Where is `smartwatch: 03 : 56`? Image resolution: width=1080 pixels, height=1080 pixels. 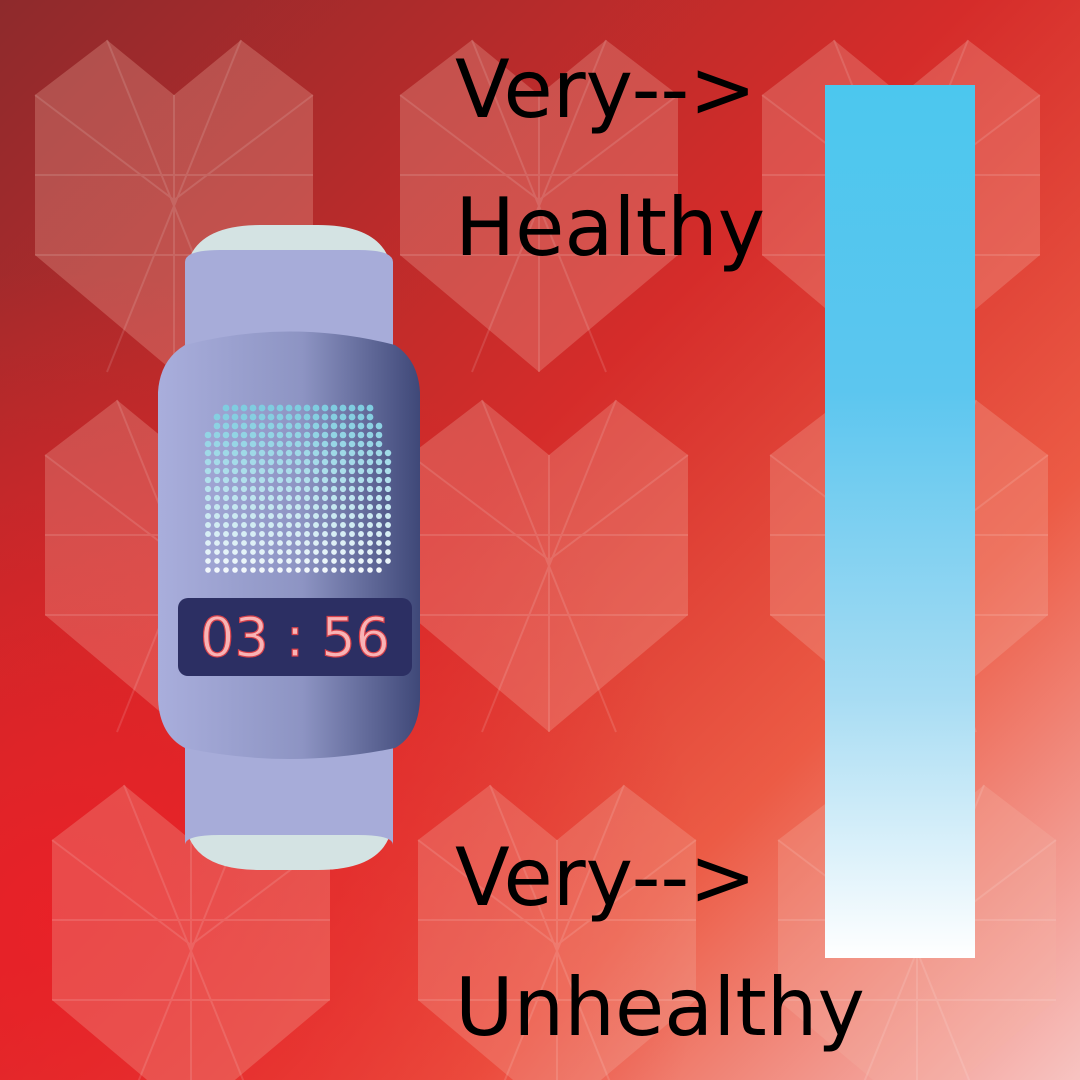
smartwatch: 03 : 56 is located at coordinates (289, 547).